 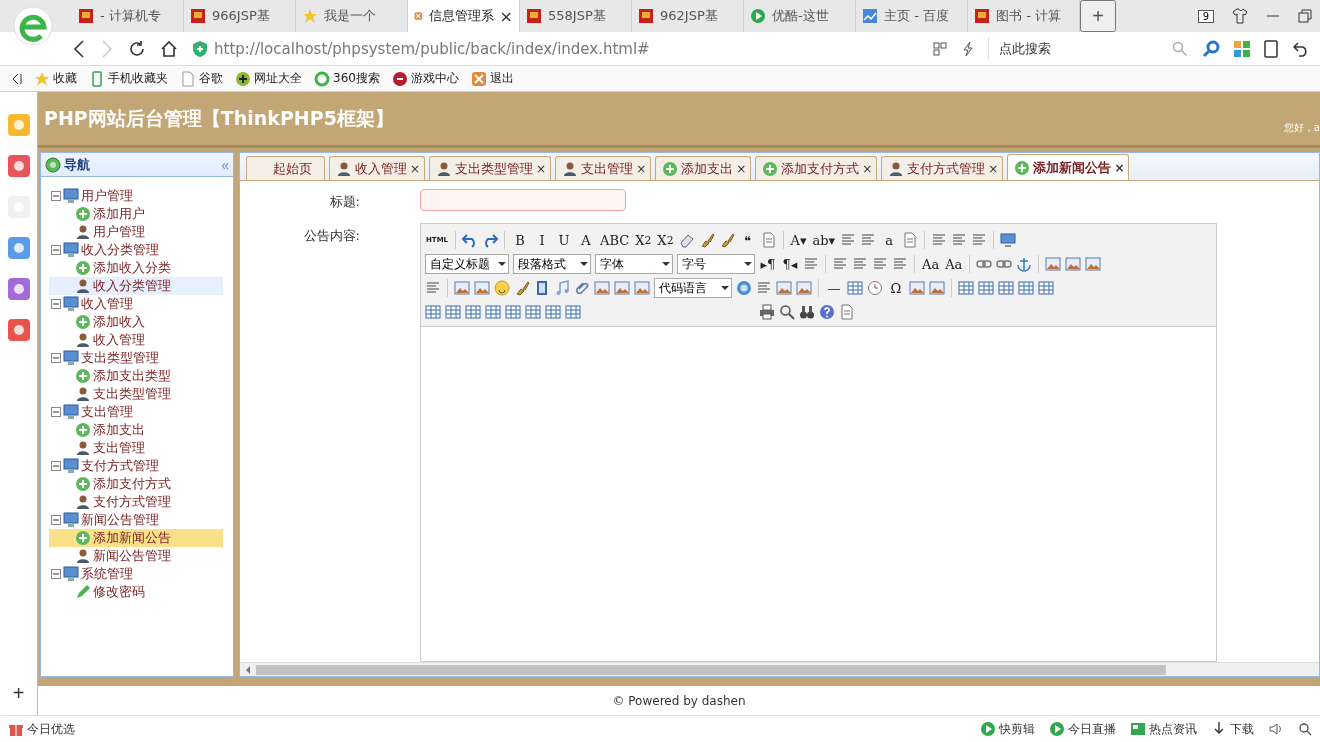 I want to click on nav-item: 添加支出, so click(x=136, y=430).